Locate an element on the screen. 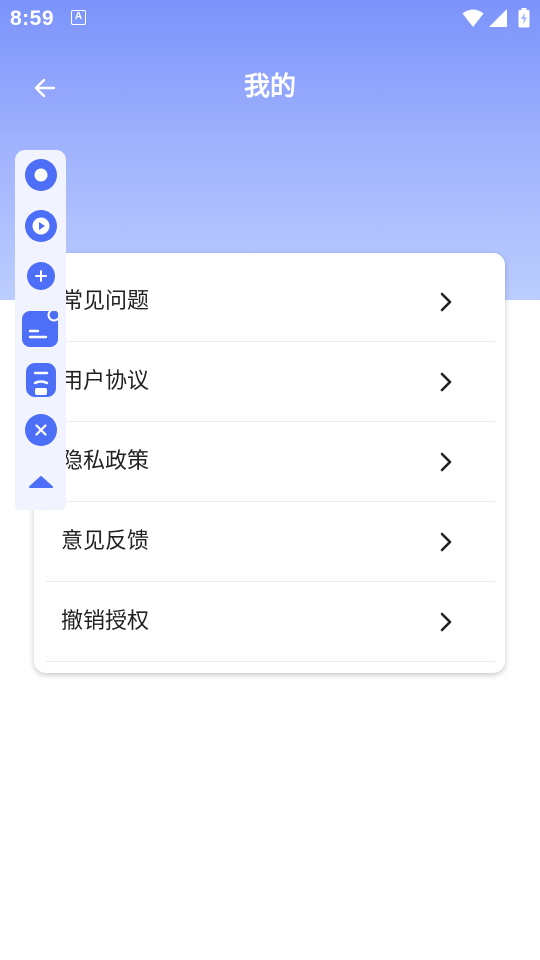  record-icon is located at coordinates (41, 175).